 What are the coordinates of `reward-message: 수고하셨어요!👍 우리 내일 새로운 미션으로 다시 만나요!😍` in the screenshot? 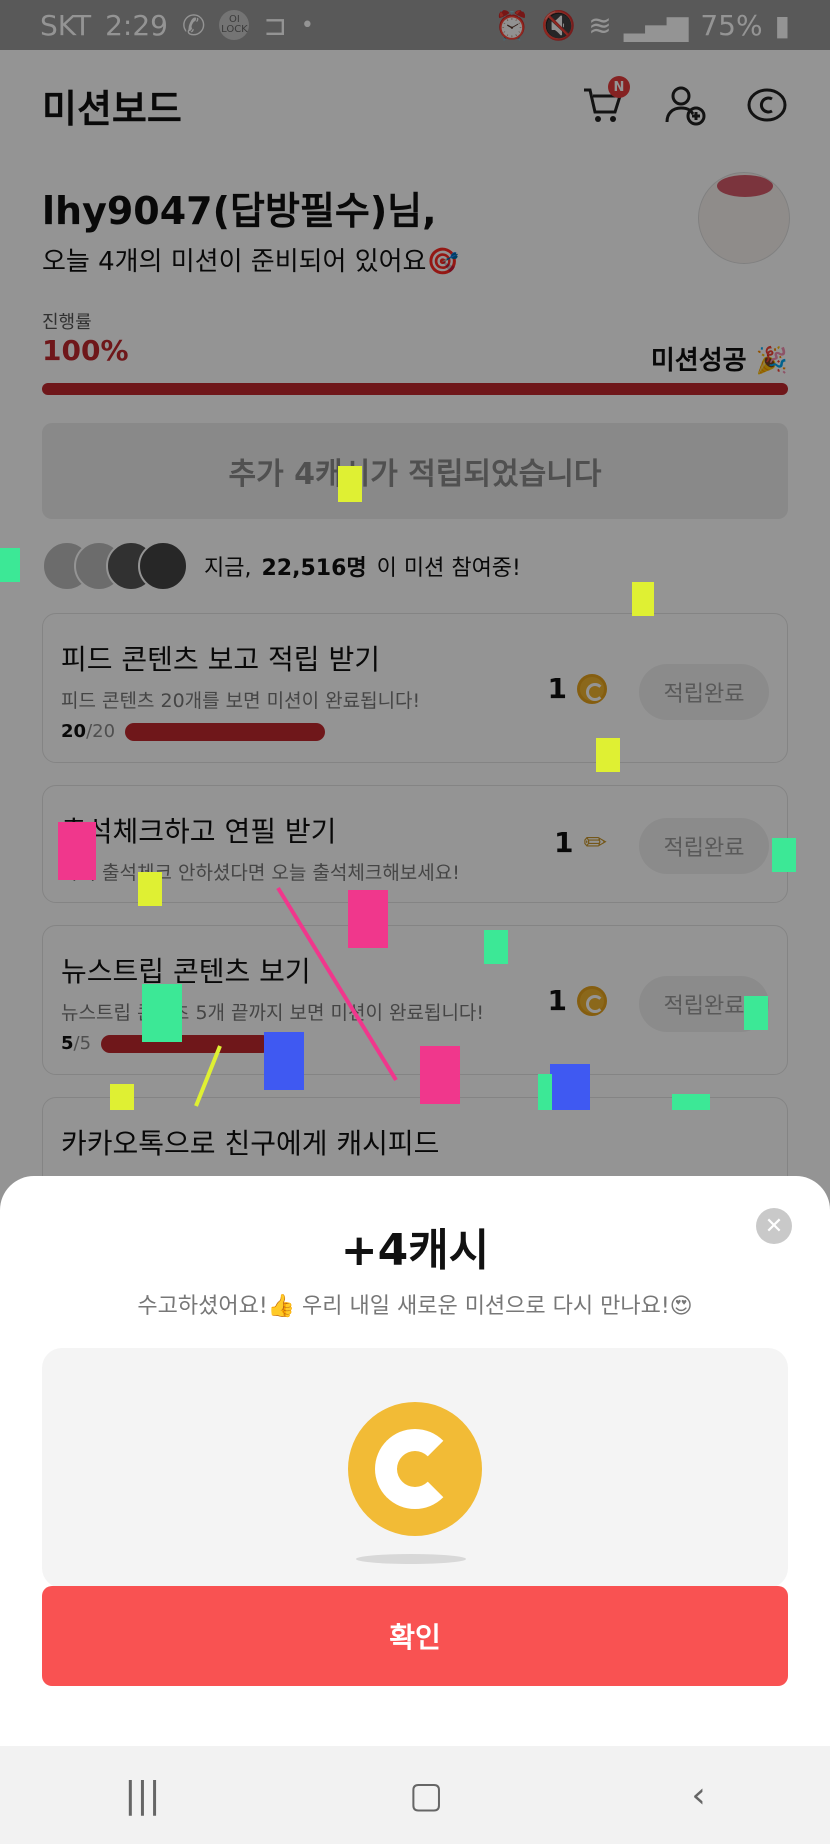 It's located at (415, 1306).